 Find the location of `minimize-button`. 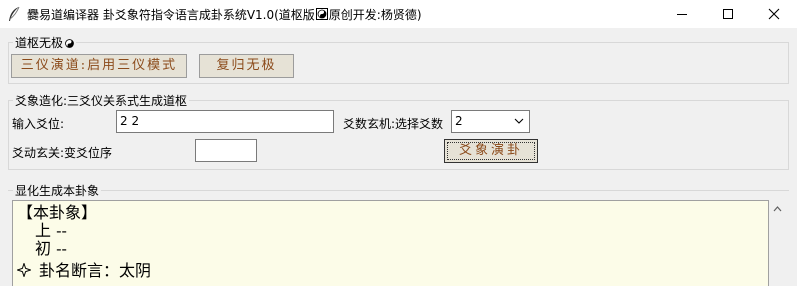

minimize-button is located at coordinates (682, 14).